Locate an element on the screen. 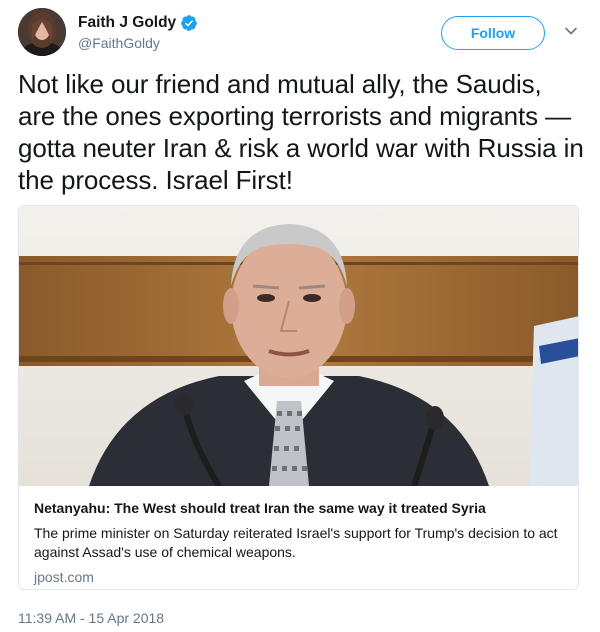 The image size is (600, 632). display-name-row: Faith J Goldy is located at coordinates (138, 23).